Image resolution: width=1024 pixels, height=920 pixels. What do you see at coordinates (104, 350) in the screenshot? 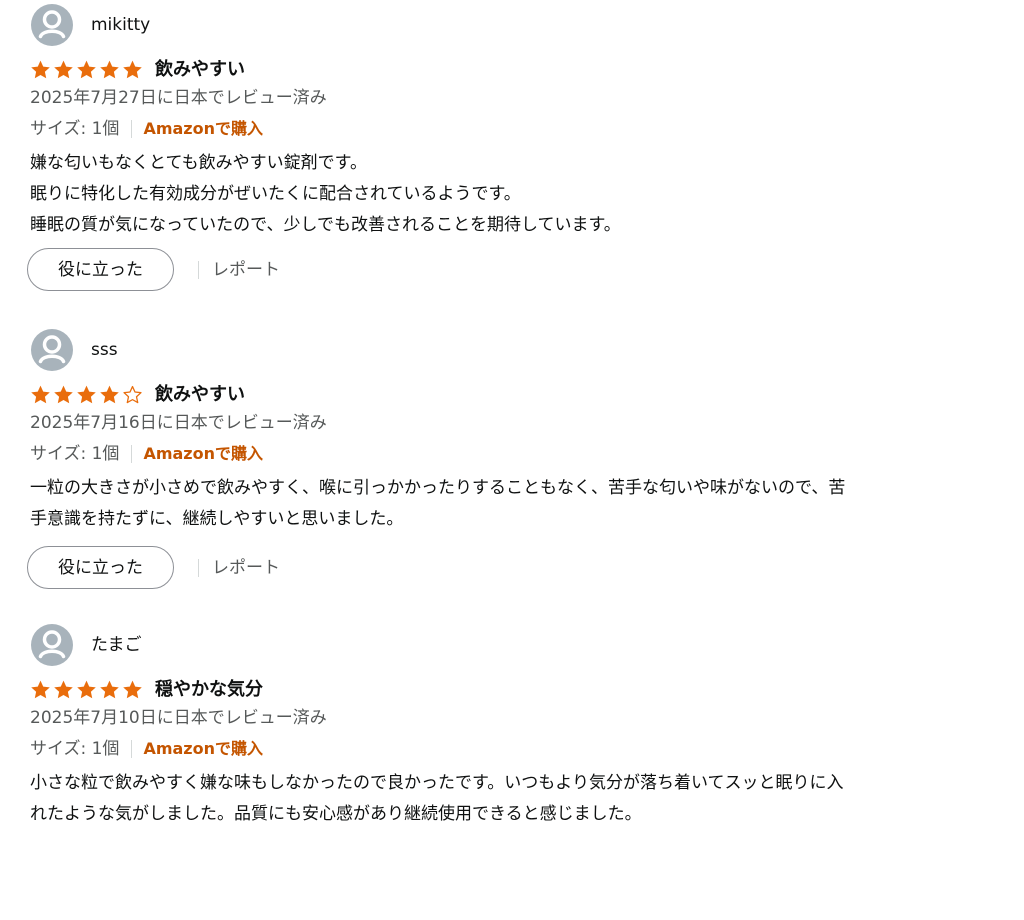
I see `reviewer-name: sss` at bounding box center [104, 350].